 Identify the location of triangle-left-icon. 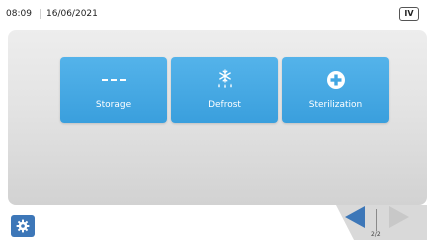
(355, 217).